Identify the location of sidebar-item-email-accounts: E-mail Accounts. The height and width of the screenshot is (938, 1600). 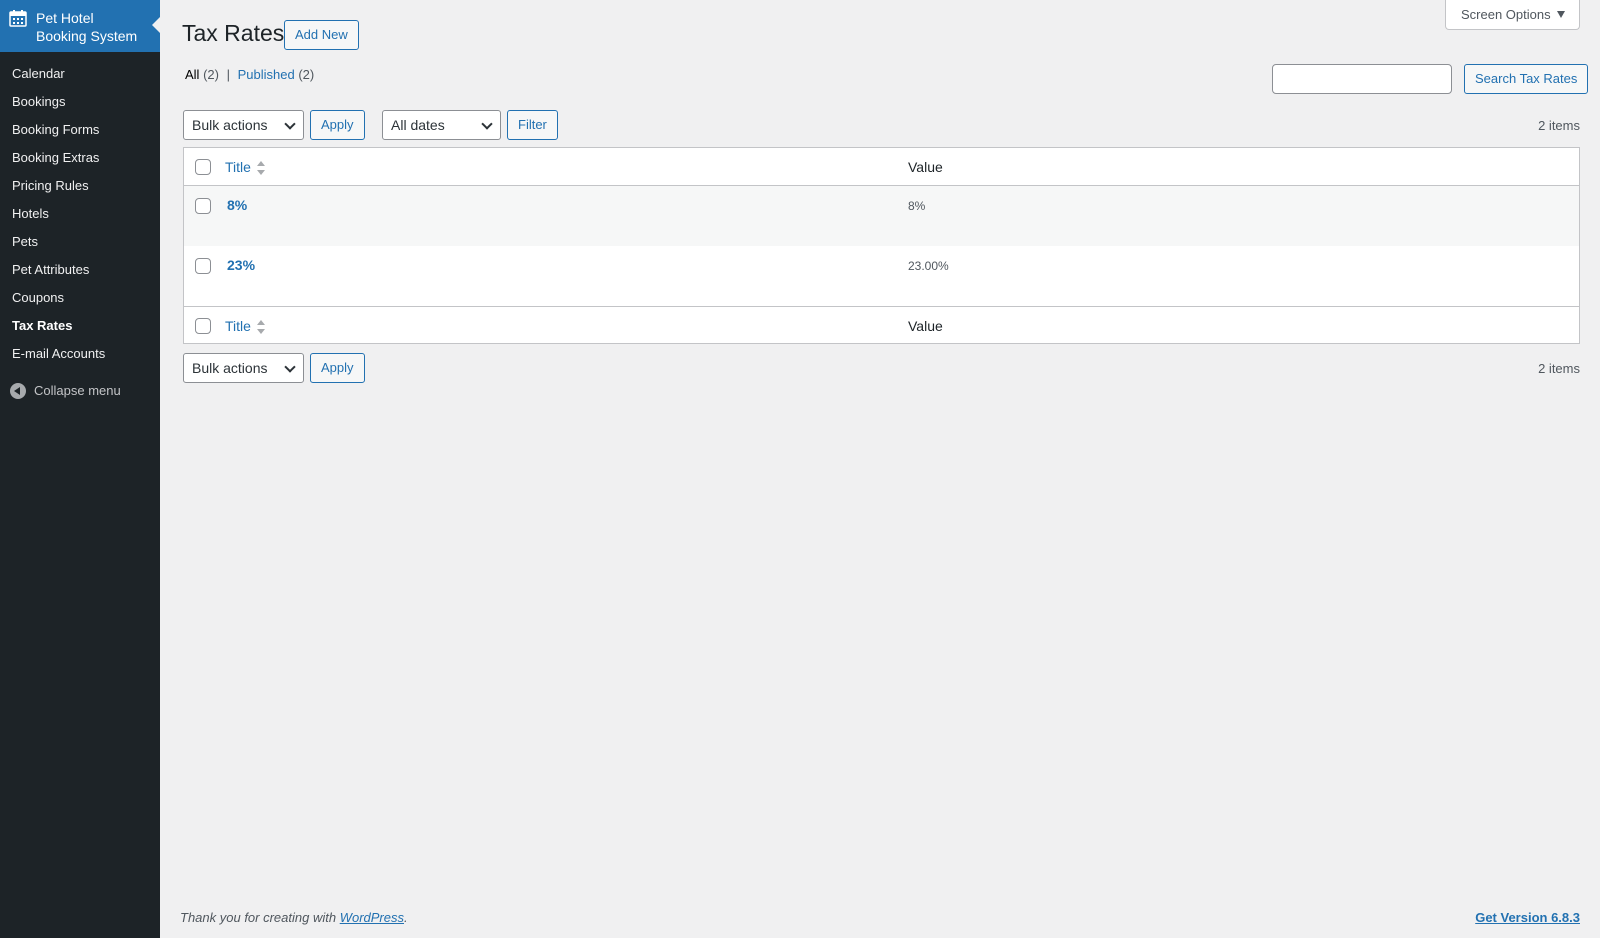
(80, 354).